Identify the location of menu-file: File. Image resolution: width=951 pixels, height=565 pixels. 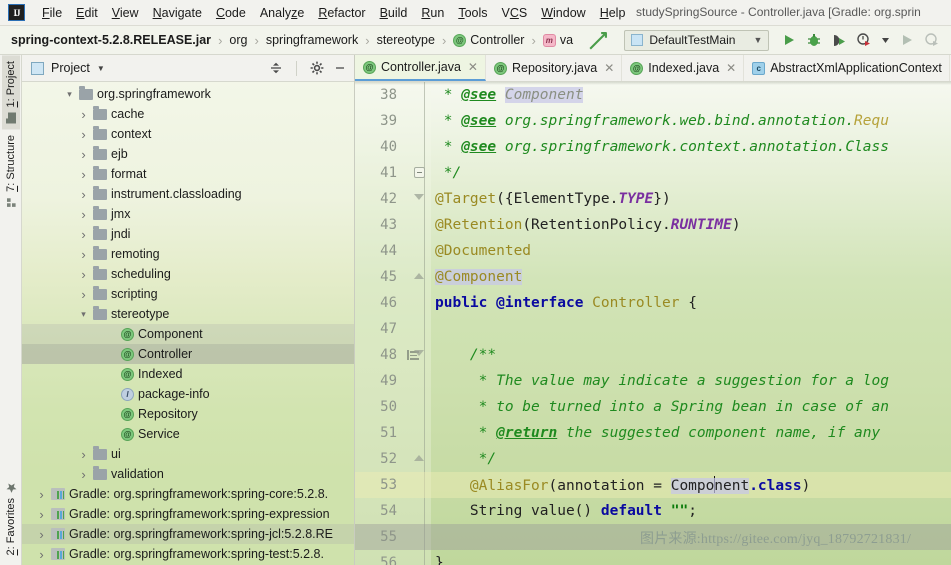
(52, 13).